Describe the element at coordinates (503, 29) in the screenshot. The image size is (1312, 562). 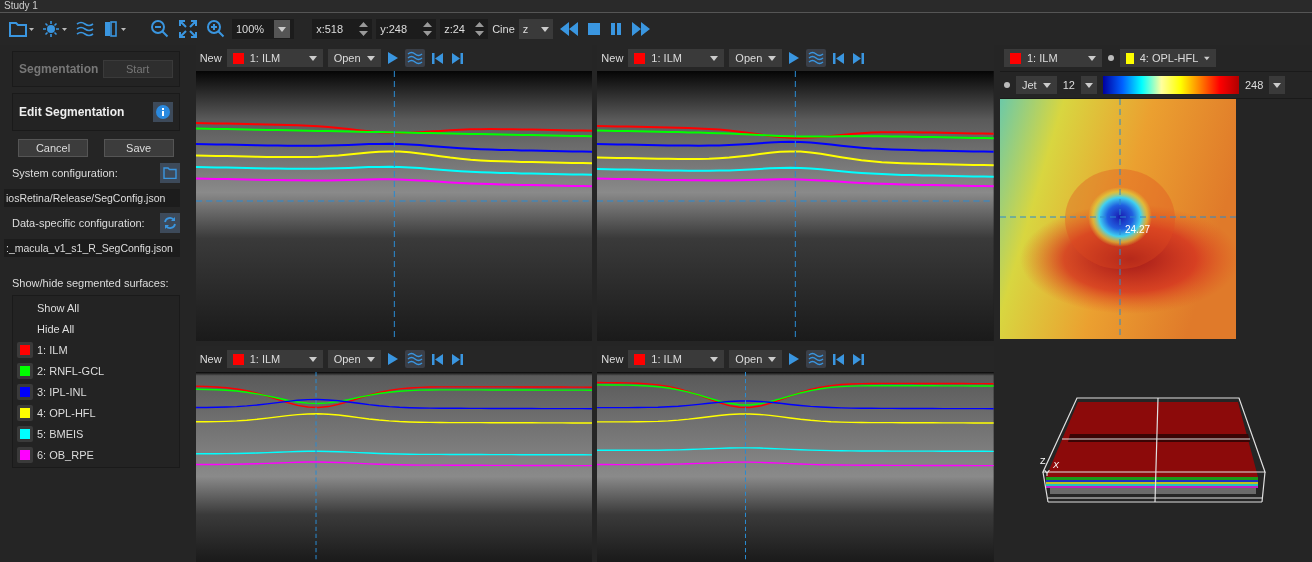
I see `cine-label: Cine` at that location.